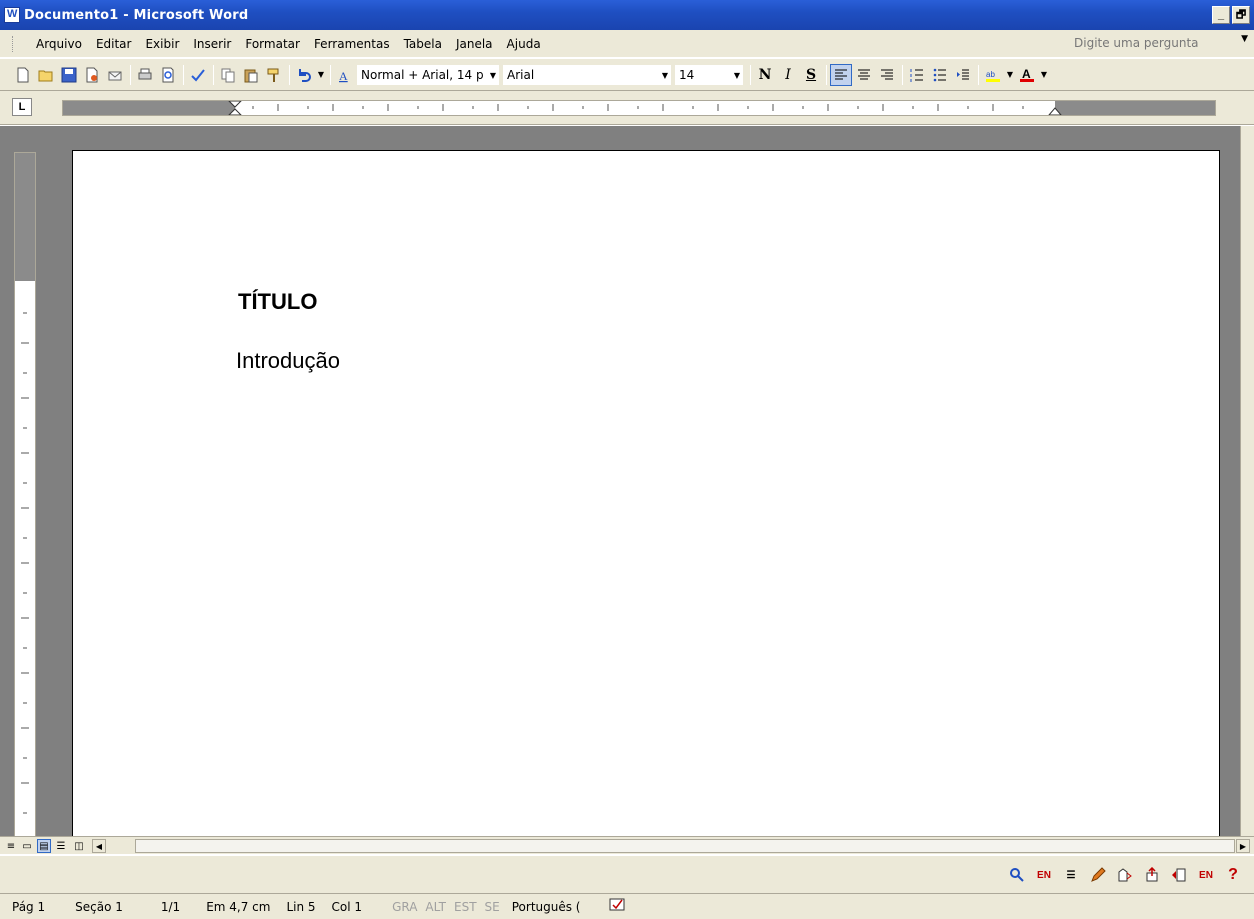 The image size is (1254, 919). Describe the element at coordinates (304, 75) in the screenshot. I see `undo-icon` at that location.